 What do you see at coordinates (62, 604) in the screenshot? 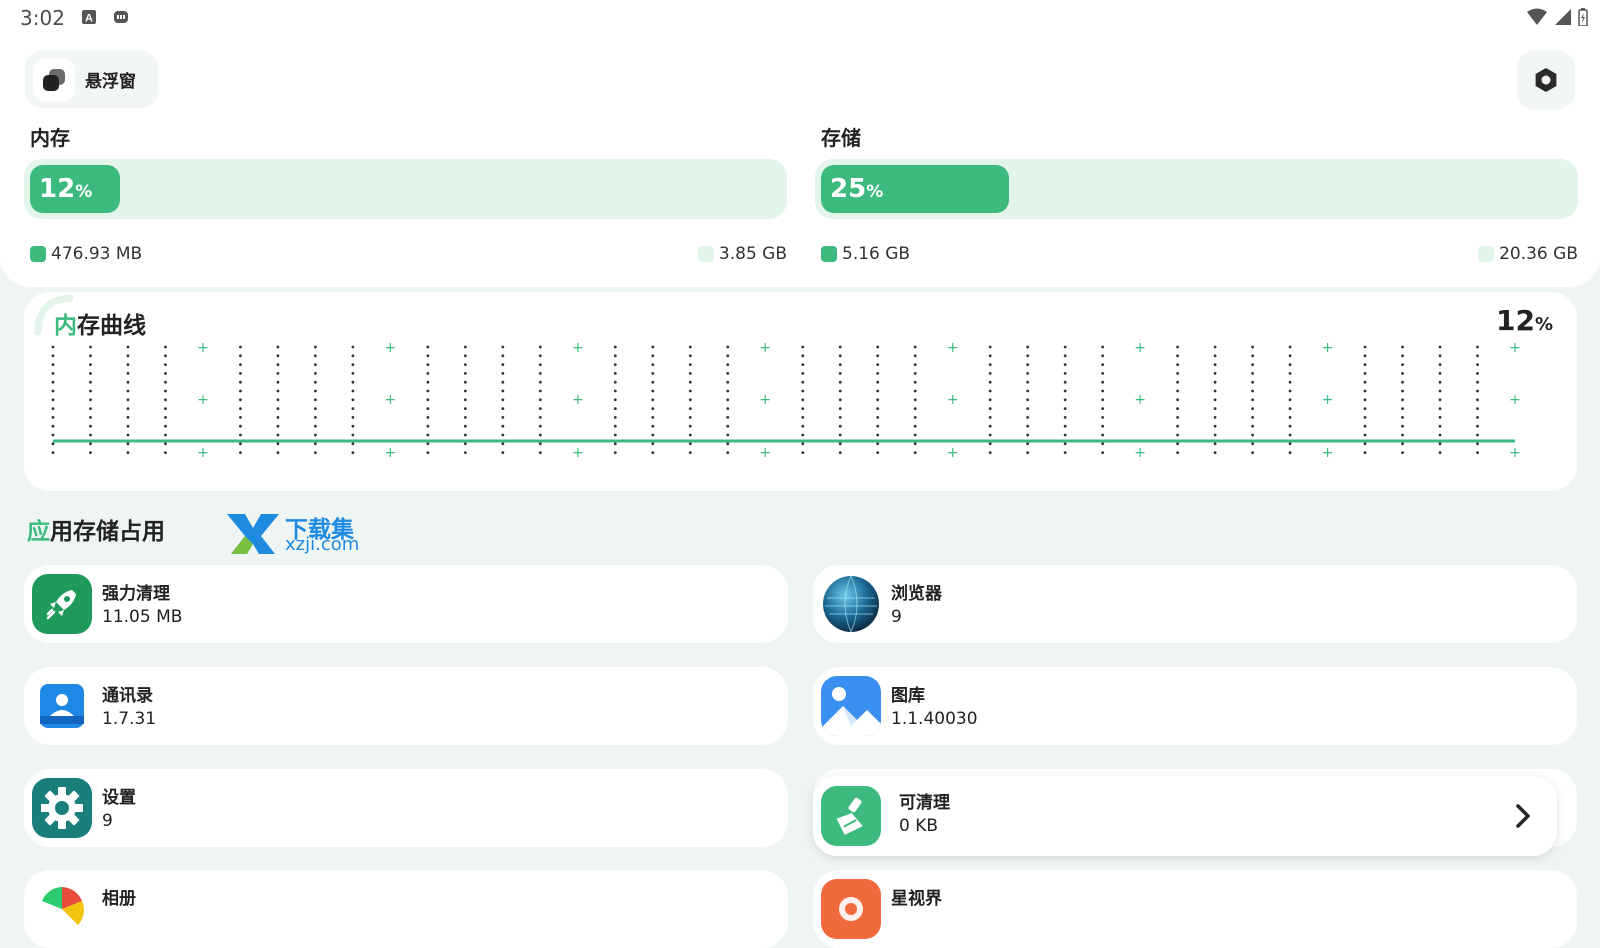
I see `rocket-icon` at bounding box center [62, 604].